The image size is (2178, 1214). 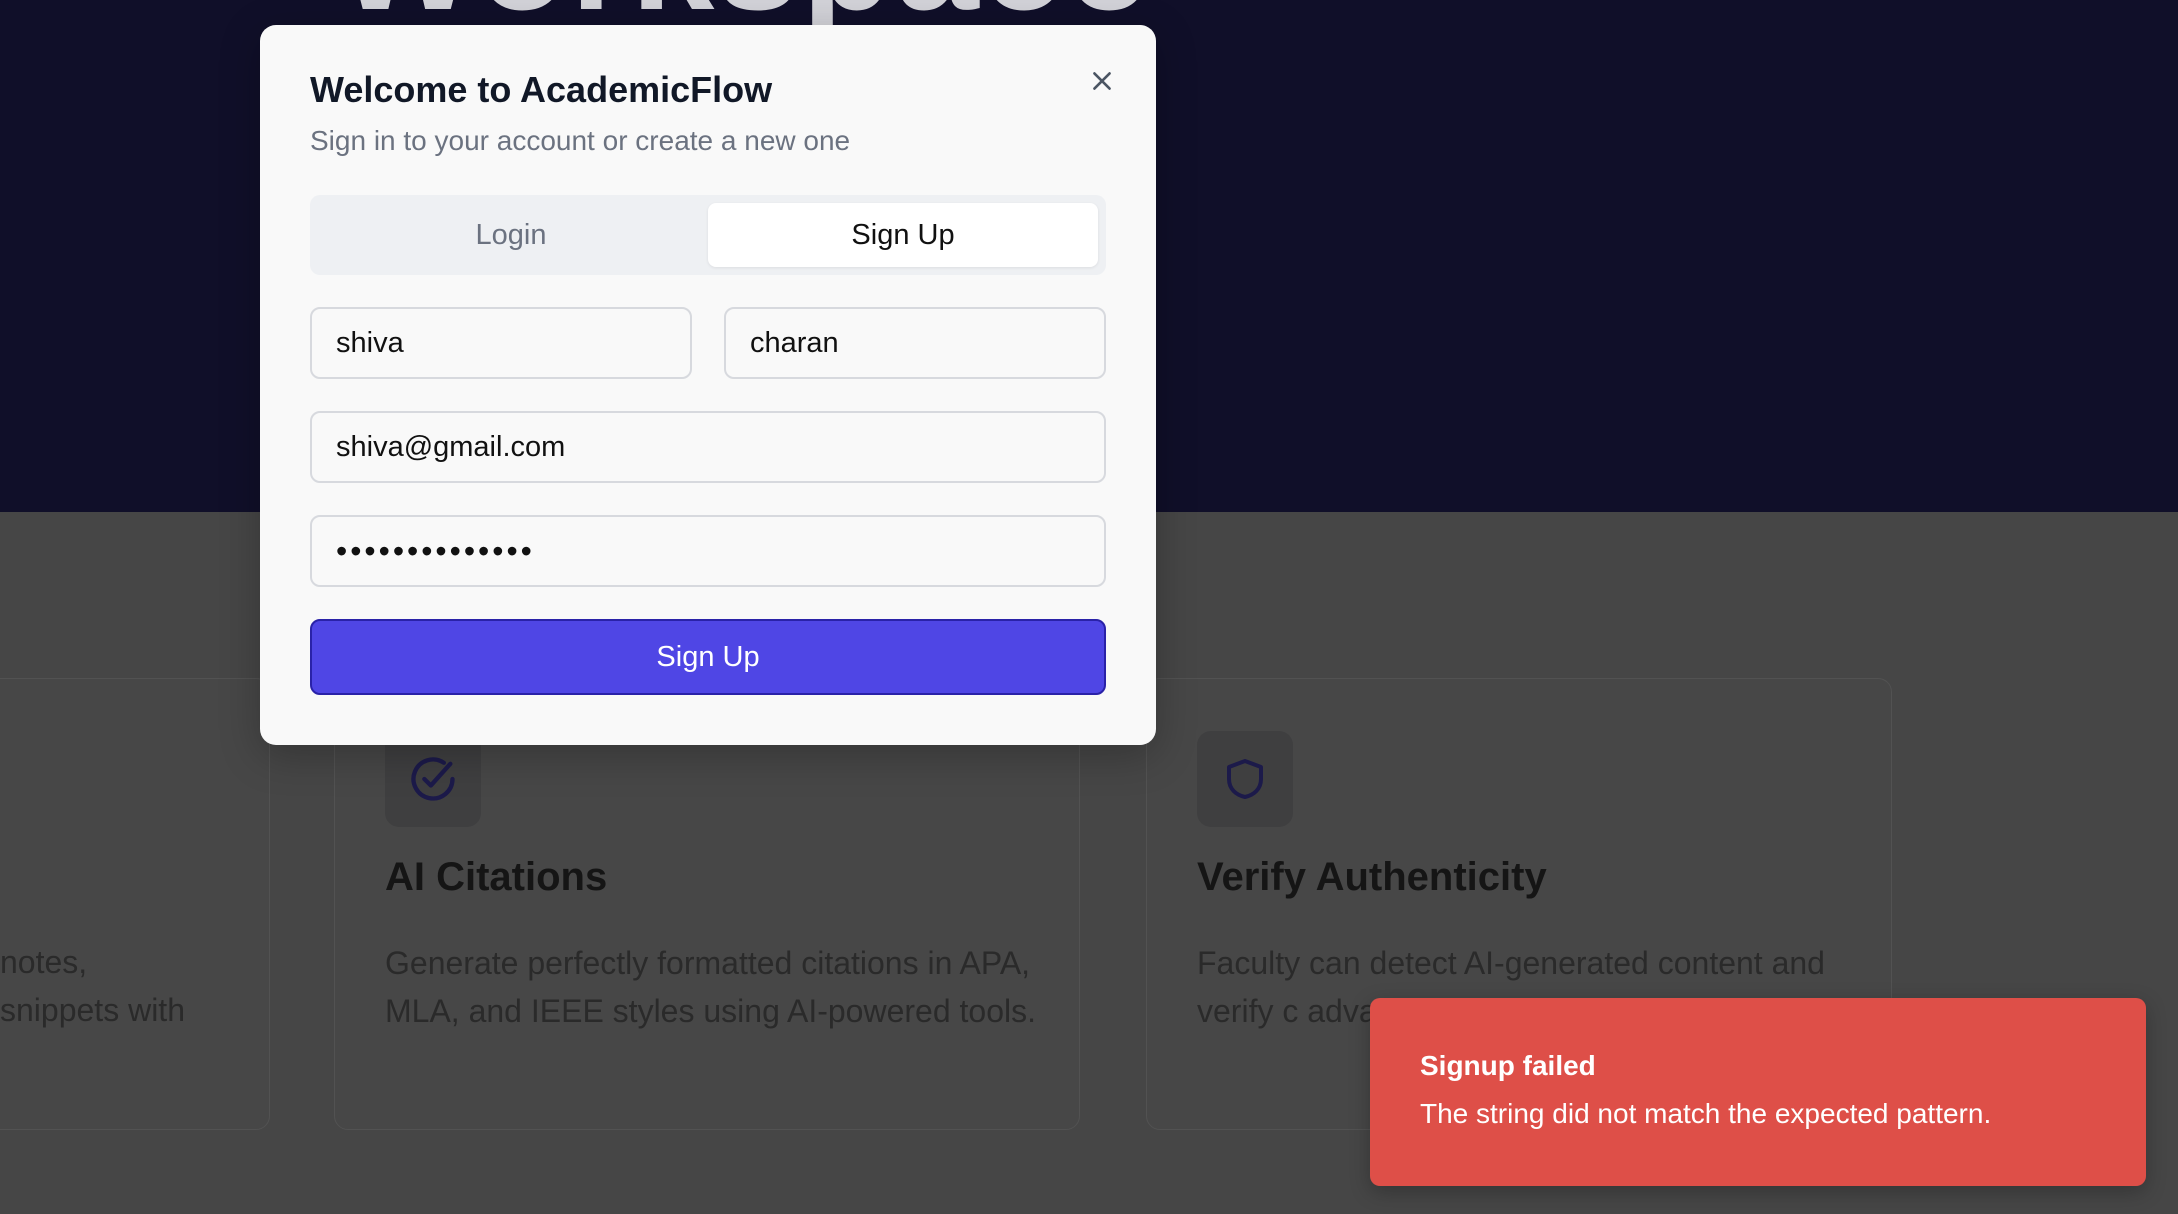 I want to click on first-name-input, so click(x=501, y=343).